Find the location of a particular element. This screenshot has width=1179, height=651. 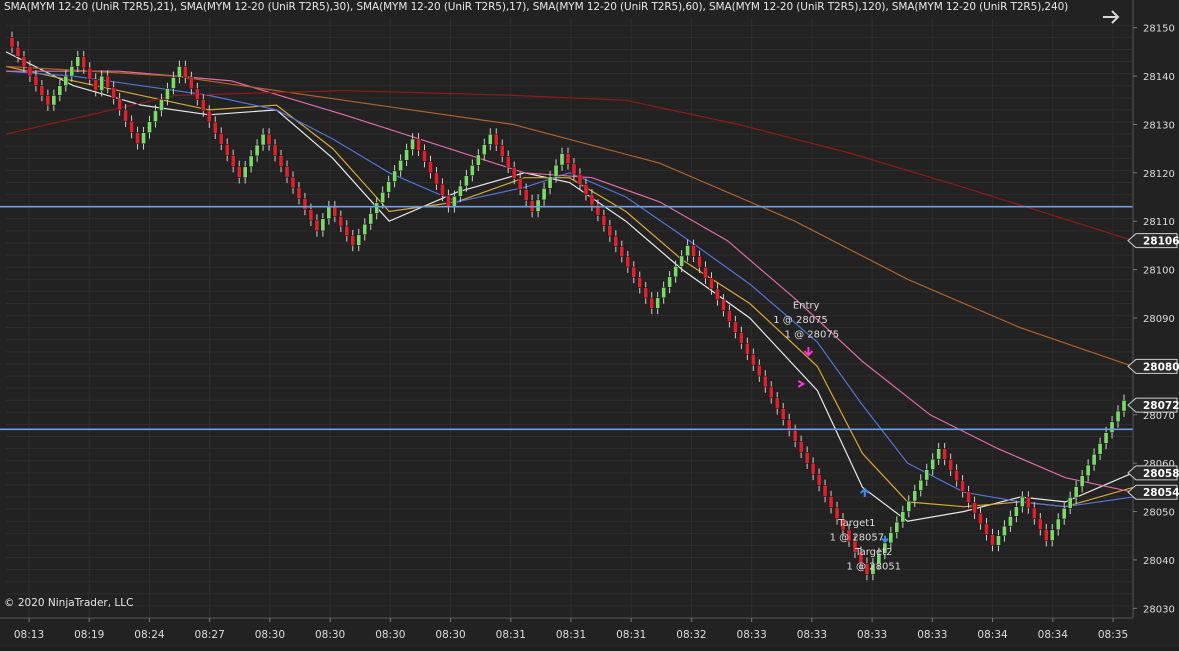

trade-annotation-label: 1 @ 28051 is located at coordinates (874, 567).